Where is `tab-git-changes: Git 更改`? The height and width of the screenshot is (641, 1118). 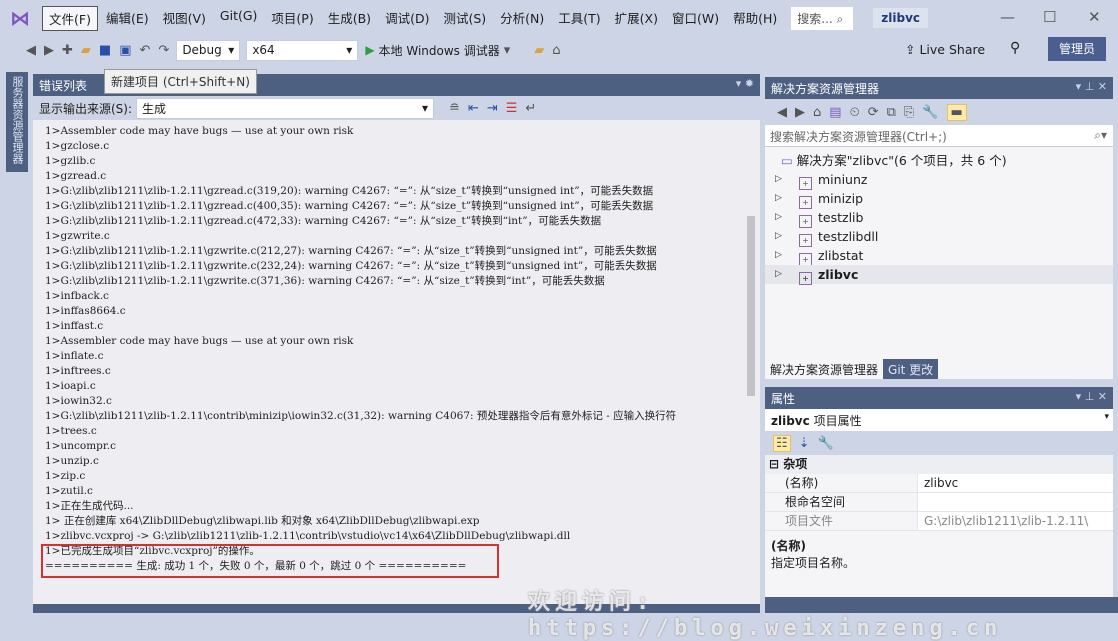
tab-git-changes: Git 更改 is located at coordinates (911, 369).